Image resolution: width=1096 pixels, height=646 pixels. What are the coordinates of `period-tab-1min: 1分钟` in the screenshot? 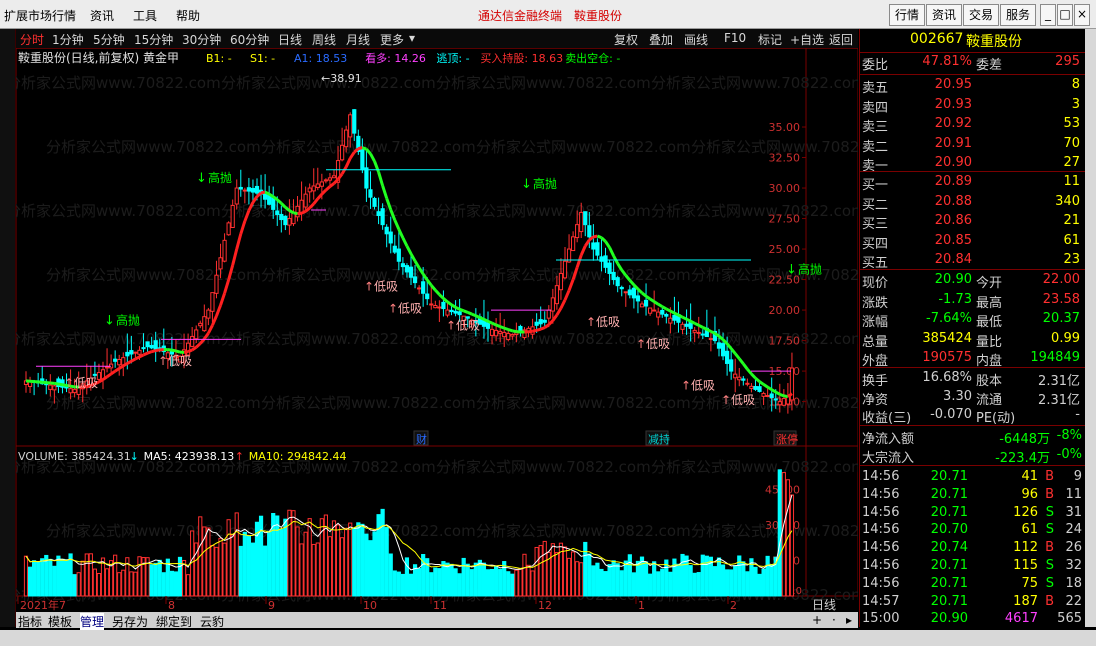 It's located at (68, 39).